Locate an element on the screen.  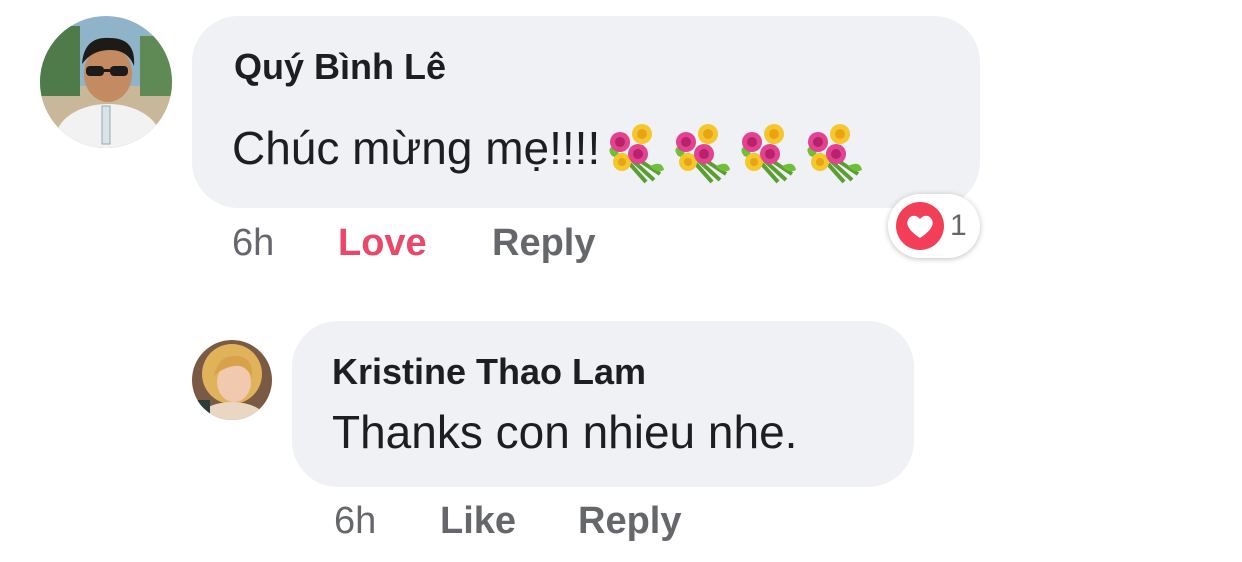
reaction-count: 1 is located at coordinates (958, 225).